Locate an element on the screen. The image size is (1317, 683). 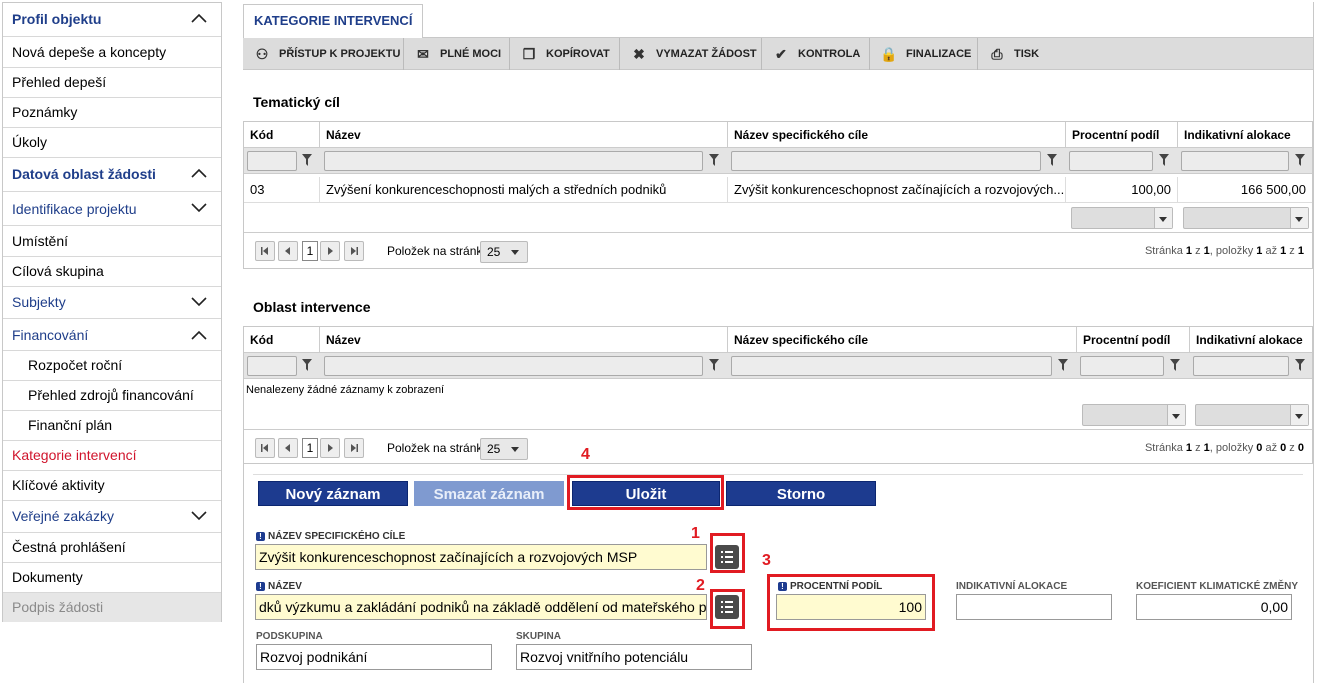
sidebar-item-financni-plan: Finanční plán is located at coordinates (112, 426).